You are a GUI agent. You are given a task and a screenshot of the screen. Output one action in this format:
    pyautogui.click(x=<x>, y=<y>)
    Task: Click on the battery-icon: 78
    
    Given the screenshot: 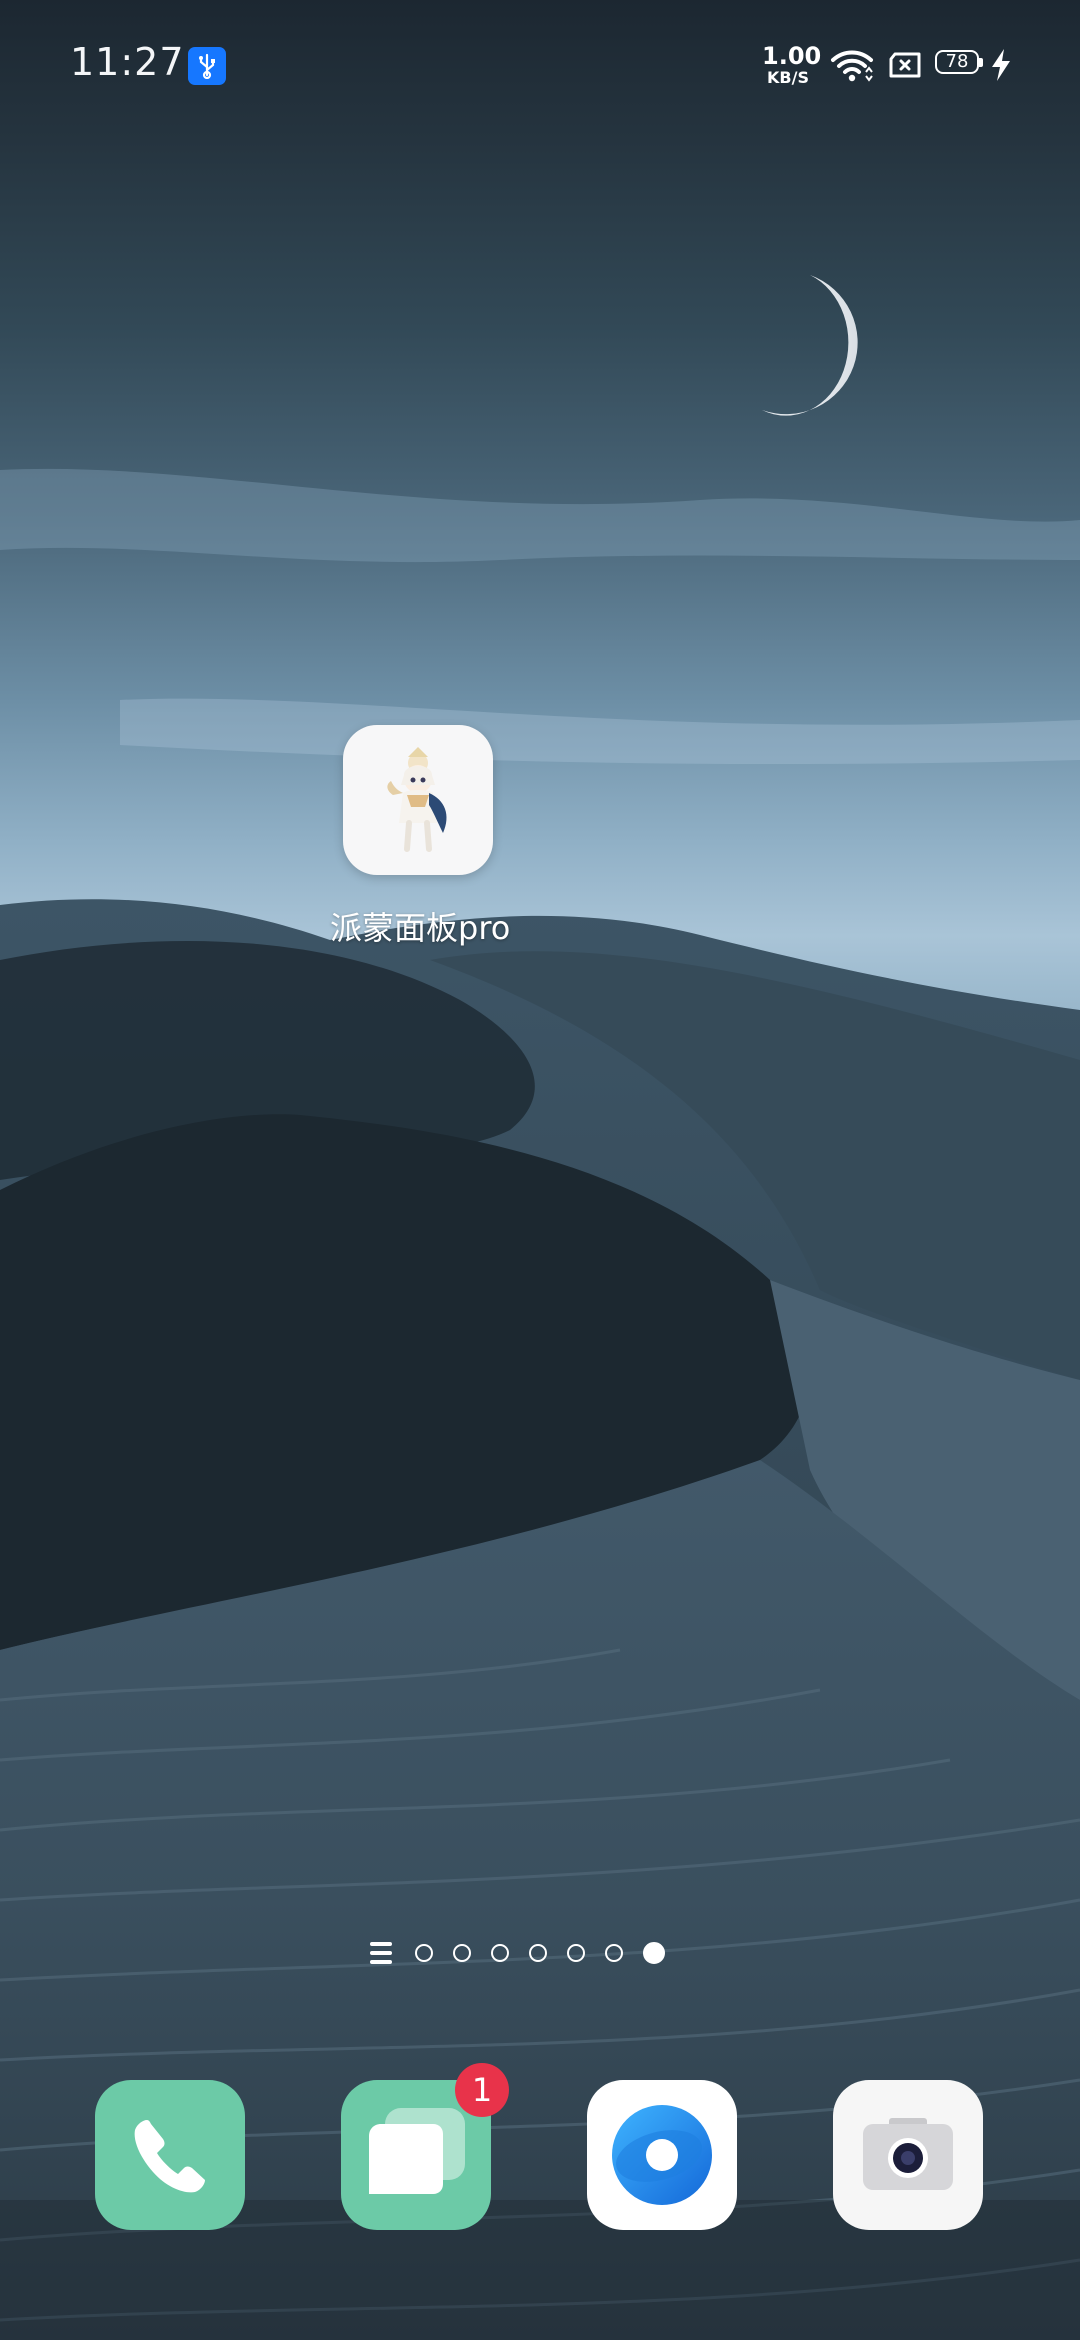 What is the action you would take?
    pyautogui.click(x=960, y=64)
    